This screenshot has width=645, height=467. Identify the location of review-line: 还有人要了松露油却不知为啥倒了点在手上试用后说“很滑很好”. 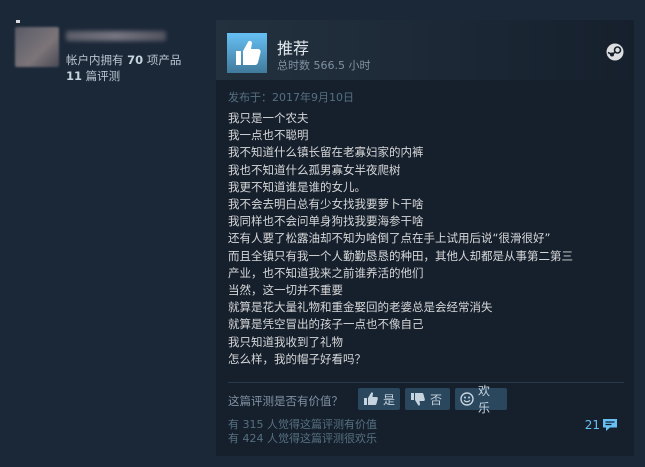
(389, 238).